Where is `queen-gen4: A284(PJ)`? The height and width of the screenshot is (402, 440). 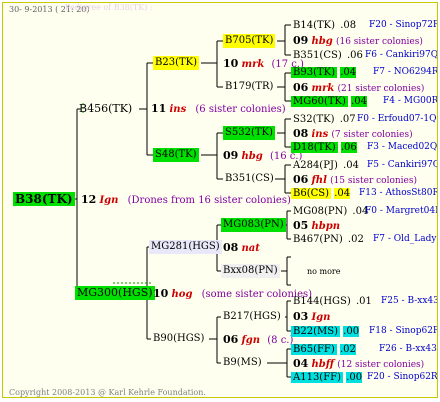 queen-gen4: A284(PJ) is located at coordinates (315, 165).